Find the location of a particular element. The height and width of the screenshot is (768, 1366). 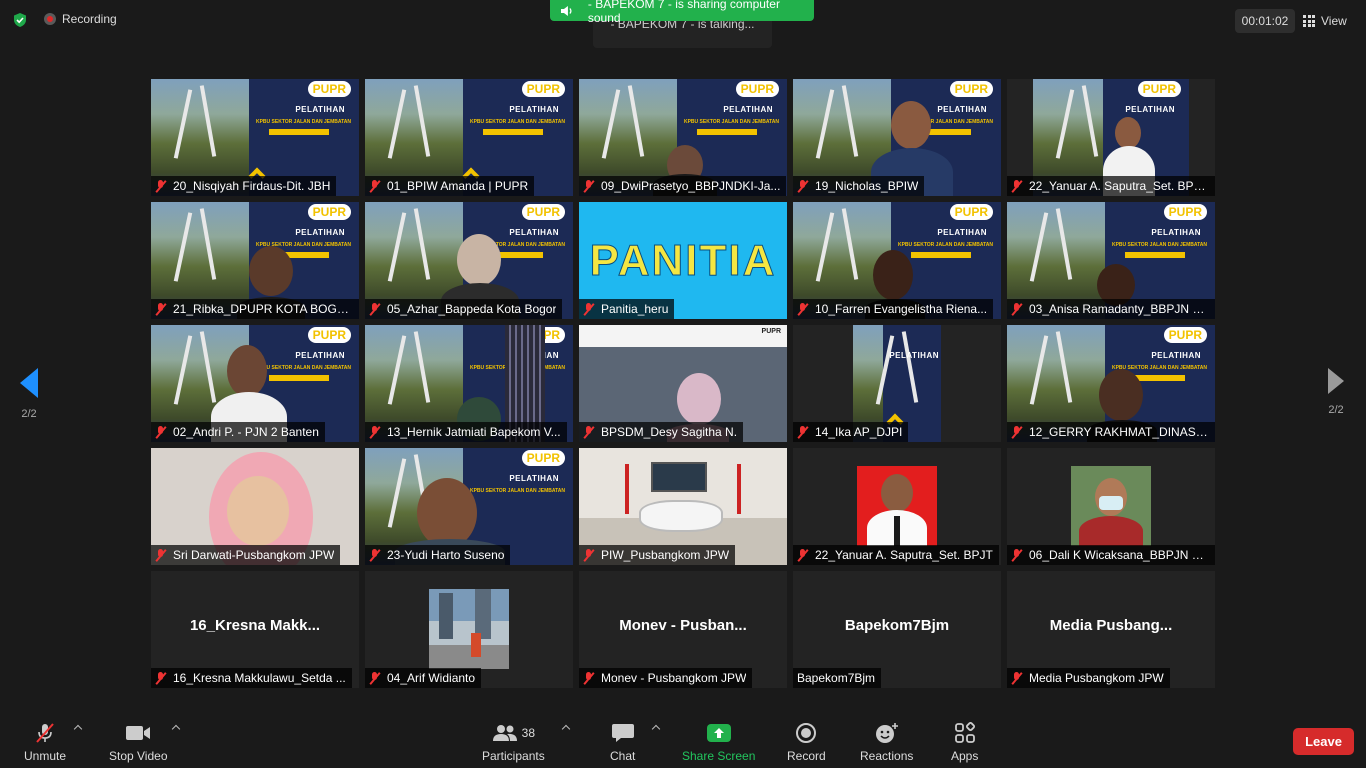

participant-tile: Media Pusbang... Media Pusbangkom JPW is located at coordinates (1111, 629).